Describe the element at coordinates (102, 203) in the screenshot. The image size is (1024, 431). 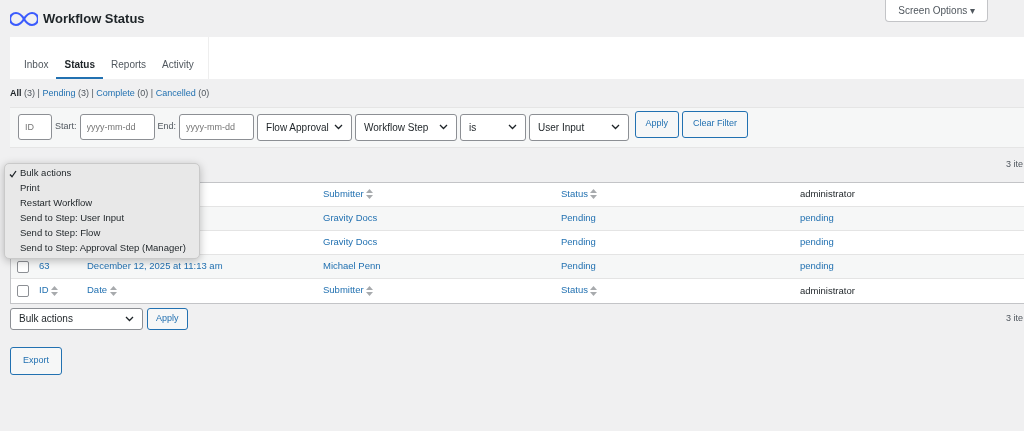
I see `menu-item: Restart Workflow` at that location.